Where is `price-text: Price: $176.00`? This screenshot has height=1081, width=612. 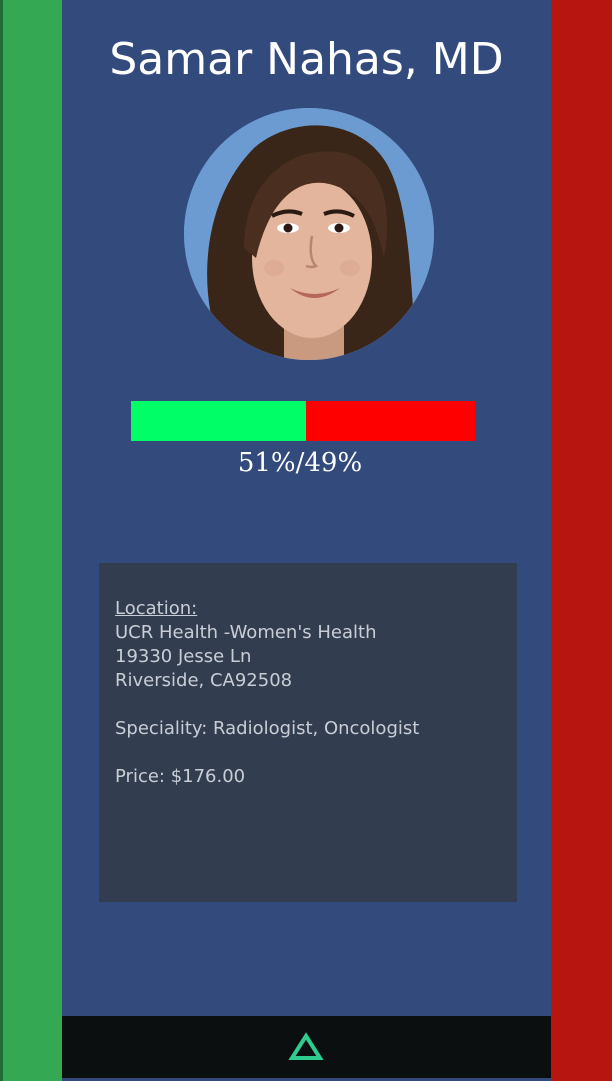 price-text: Price: $176.00 is located at coordinates (180, 776).